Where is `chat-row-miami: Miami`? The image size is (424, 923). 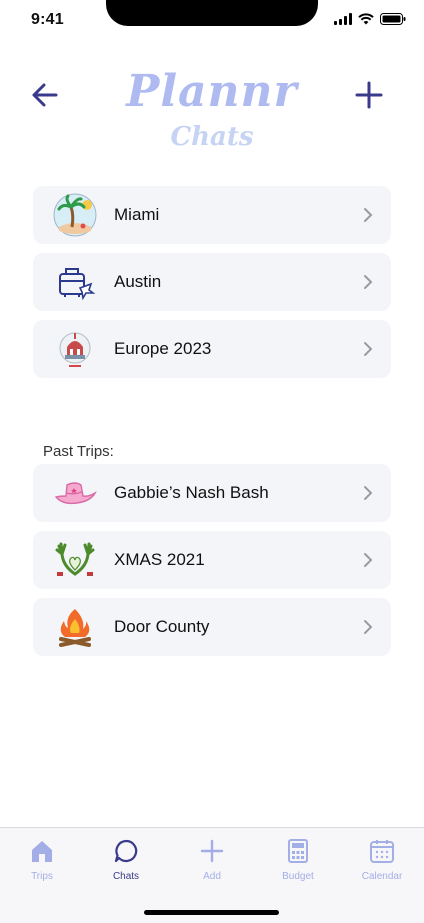 chat-row-miami: Miami is located at coordinates (212, 215).